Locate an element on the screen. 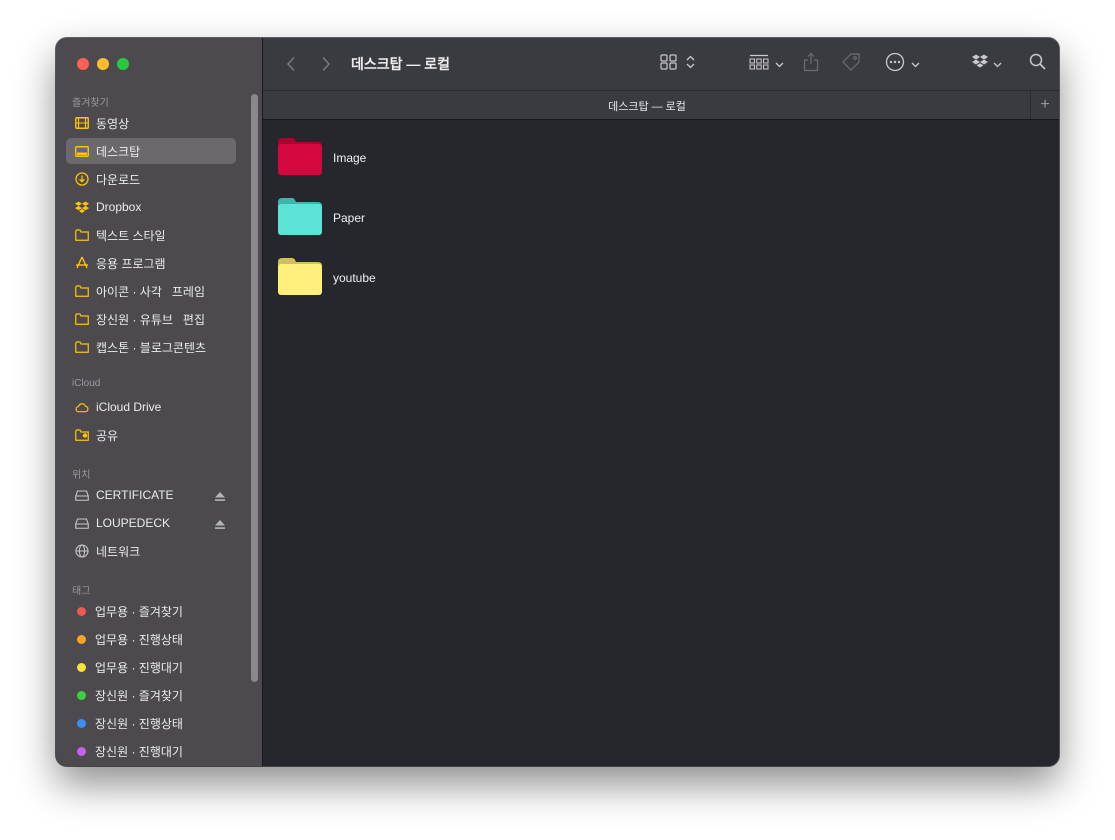 Image resolution: width=1115 pixels, height=840 pixels. shared-folder-icon is located at coordinates (82, 435).